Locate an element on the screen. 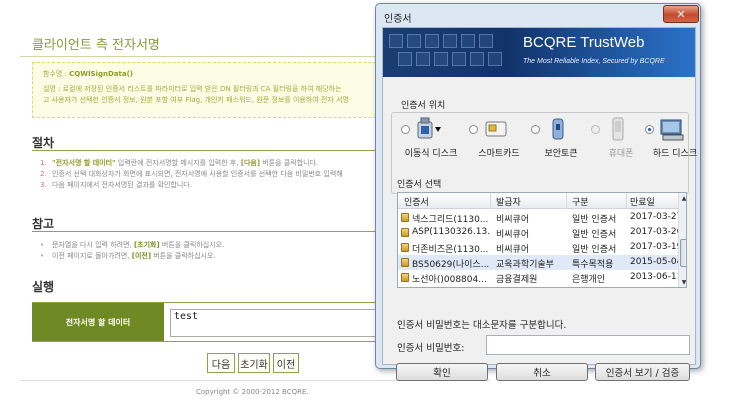 This screenshot has height=415, width=741. cancel-button: 취소 is located at coordinates (542, 372).